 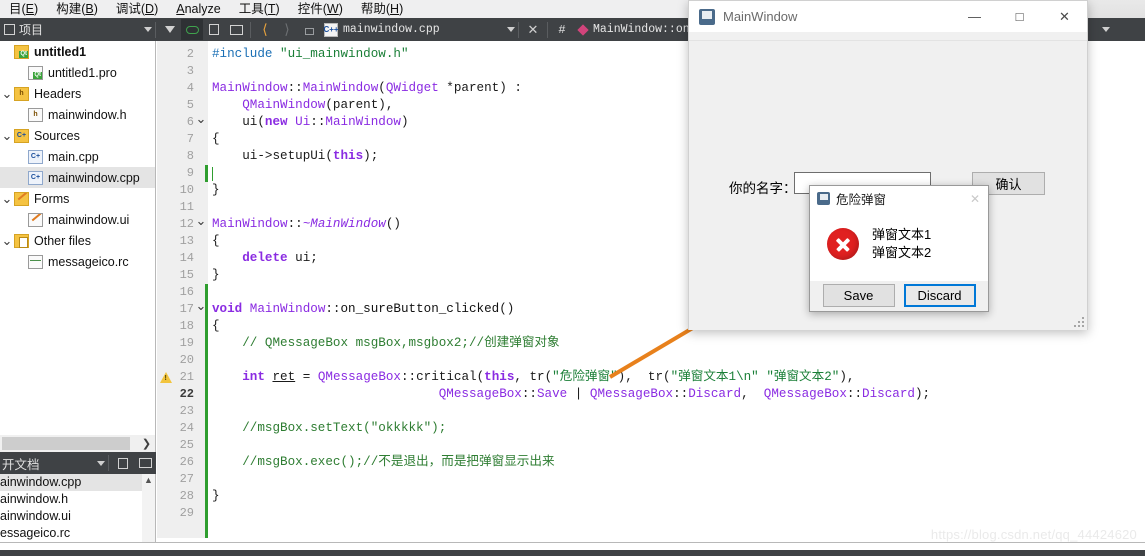 I want to click on menu-item-1: 构建(B), so click(x=77, y=9).